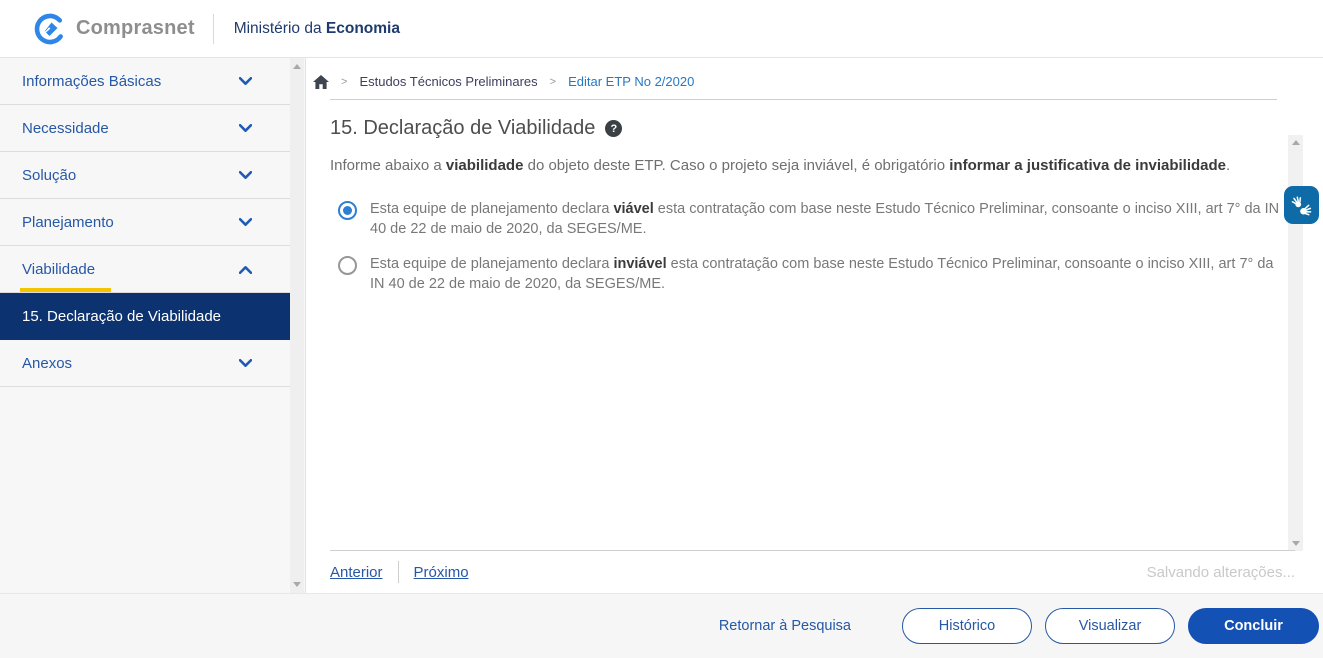 The height and width of the screenshot is (658, 1323). Describe the element at coordinates (356, 572) in the screenshot. I see `previous-link: Anterior` at that location.